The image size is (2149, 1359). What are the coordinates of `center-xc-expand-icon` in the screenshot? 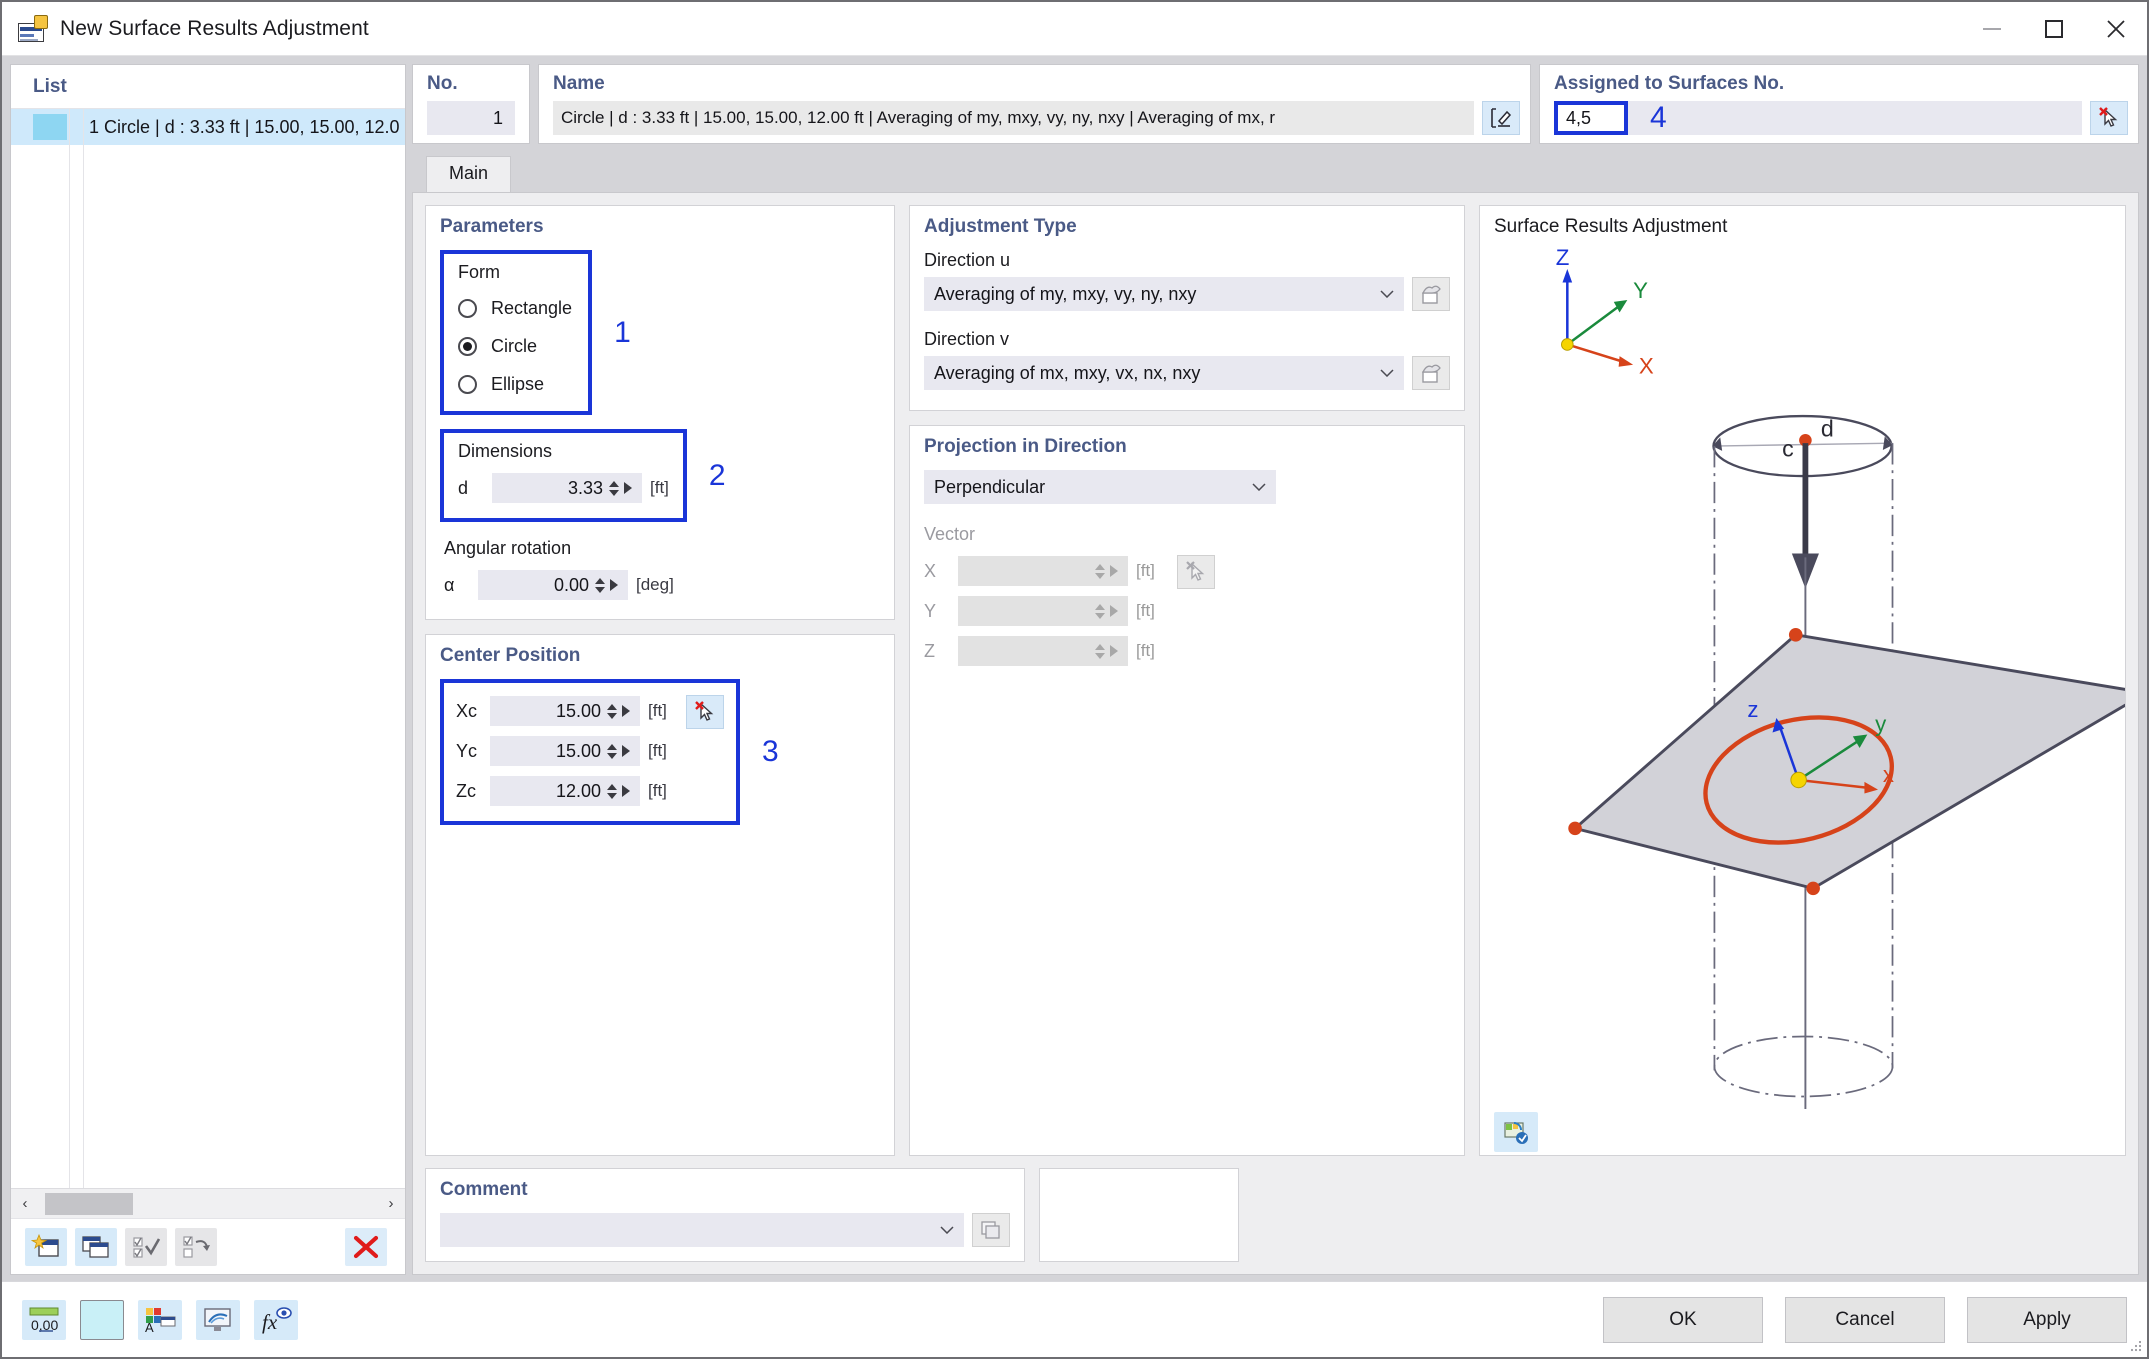 It's located at (626, 711).